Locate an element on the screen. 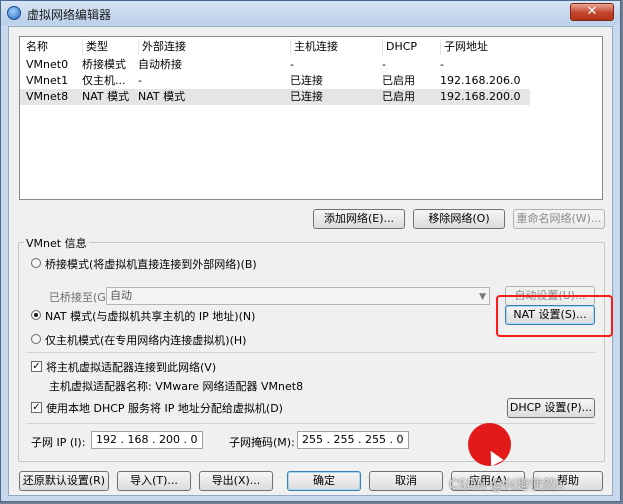  connect-adapter-label: 将主机虚拟适配器连接到此网络(V) is located at coordinates (131, 367).